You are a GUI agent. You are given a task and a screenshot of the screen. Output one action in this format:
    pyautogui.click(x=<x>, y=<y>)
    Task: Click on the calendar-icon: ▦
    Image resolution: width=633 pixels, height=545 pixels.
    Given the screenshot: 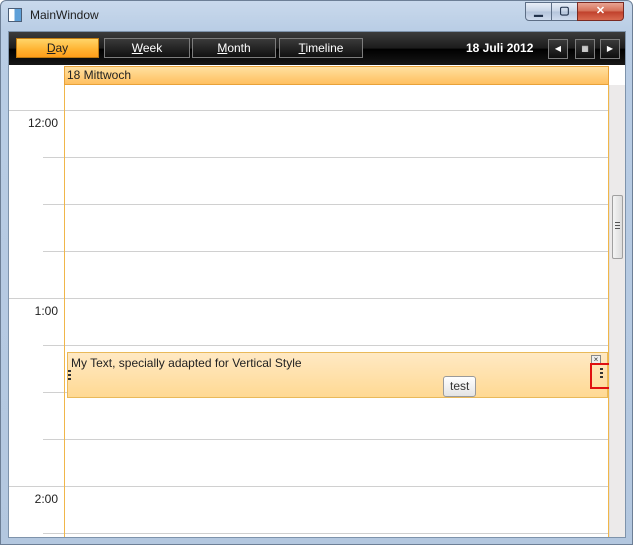 What is the action you would take?
    pyautogui.click(x=585, y=48)
    